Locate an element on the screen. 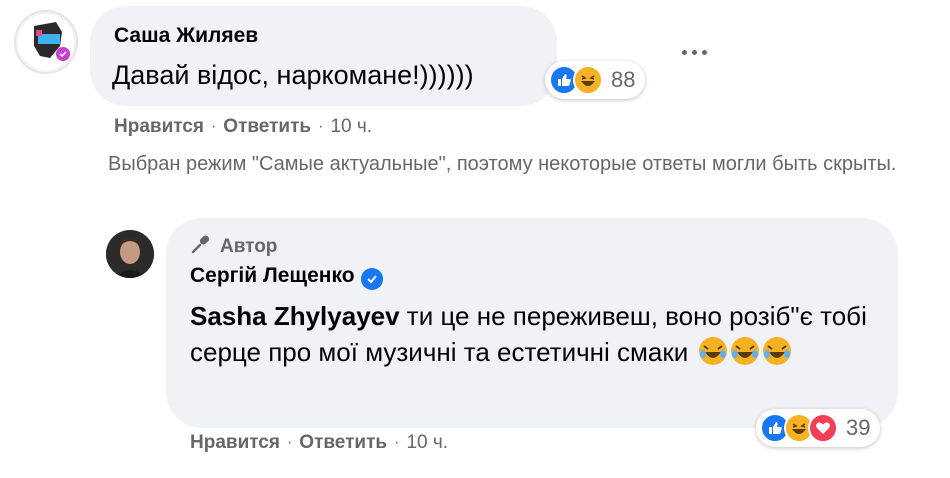 This screenshot has width=950, height=478. reply-actions: Нравится · Ответить · 10 ч. is located at coordinates (319, 443).